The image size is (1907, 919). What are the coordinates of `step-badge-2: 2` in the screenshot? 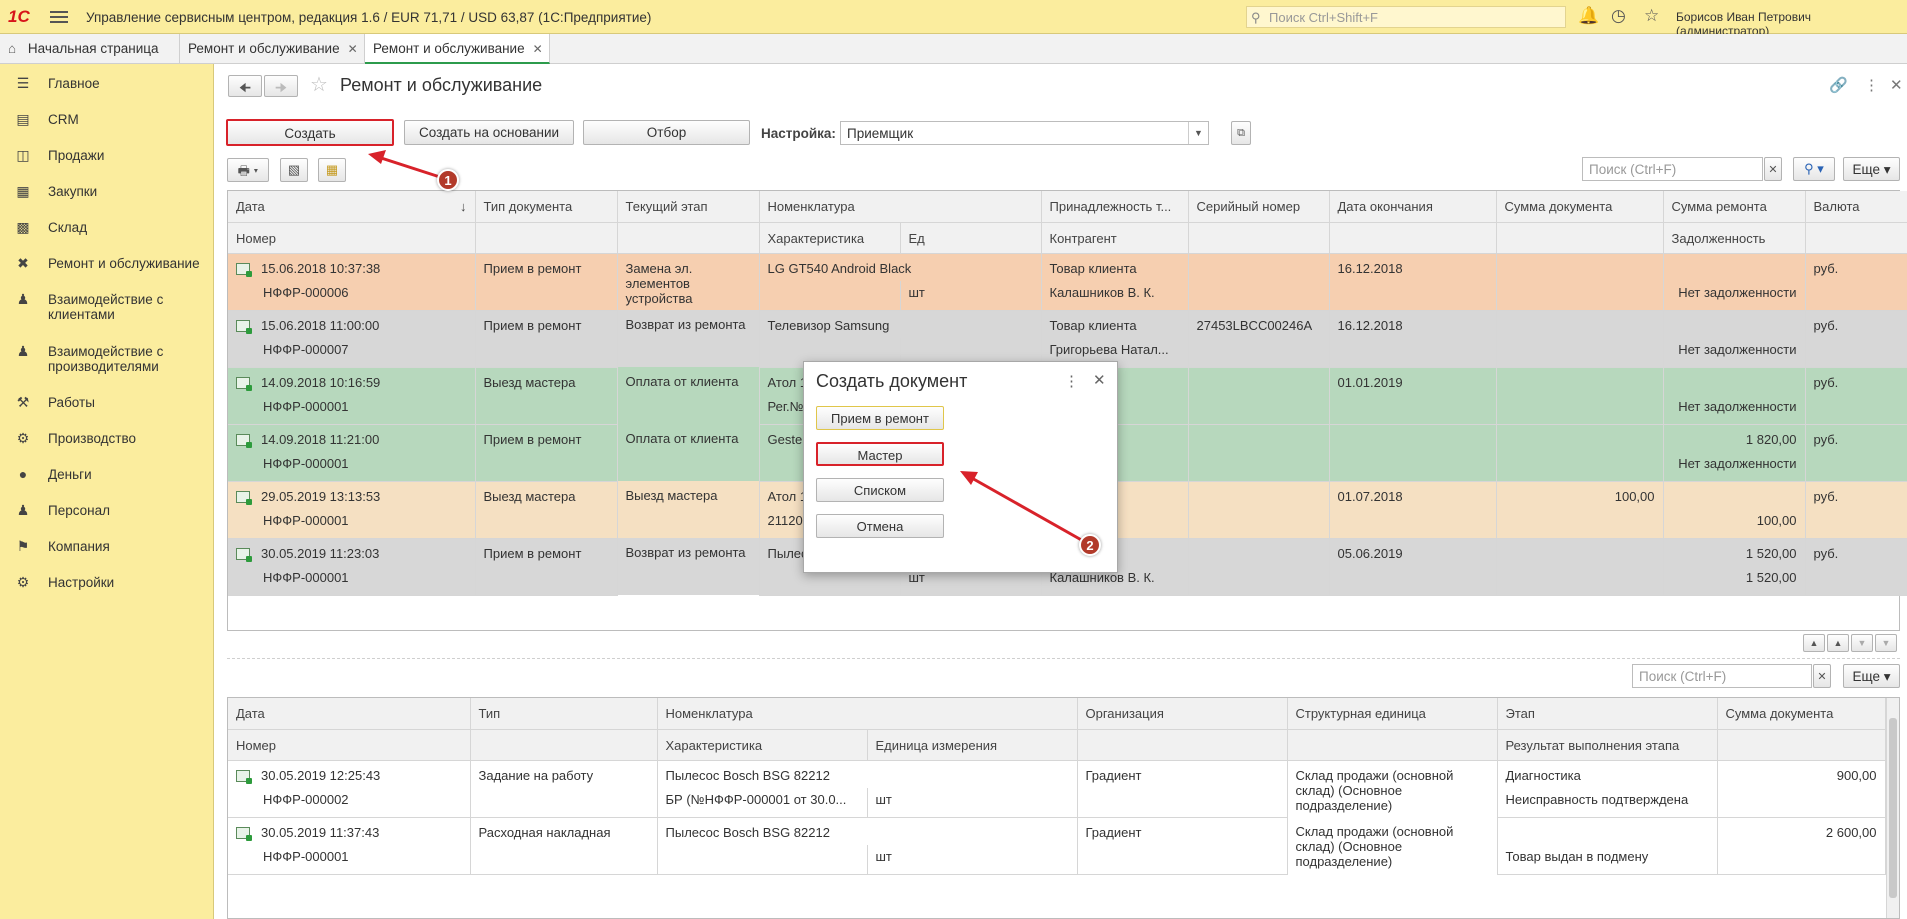 It's located at (1090, 545).